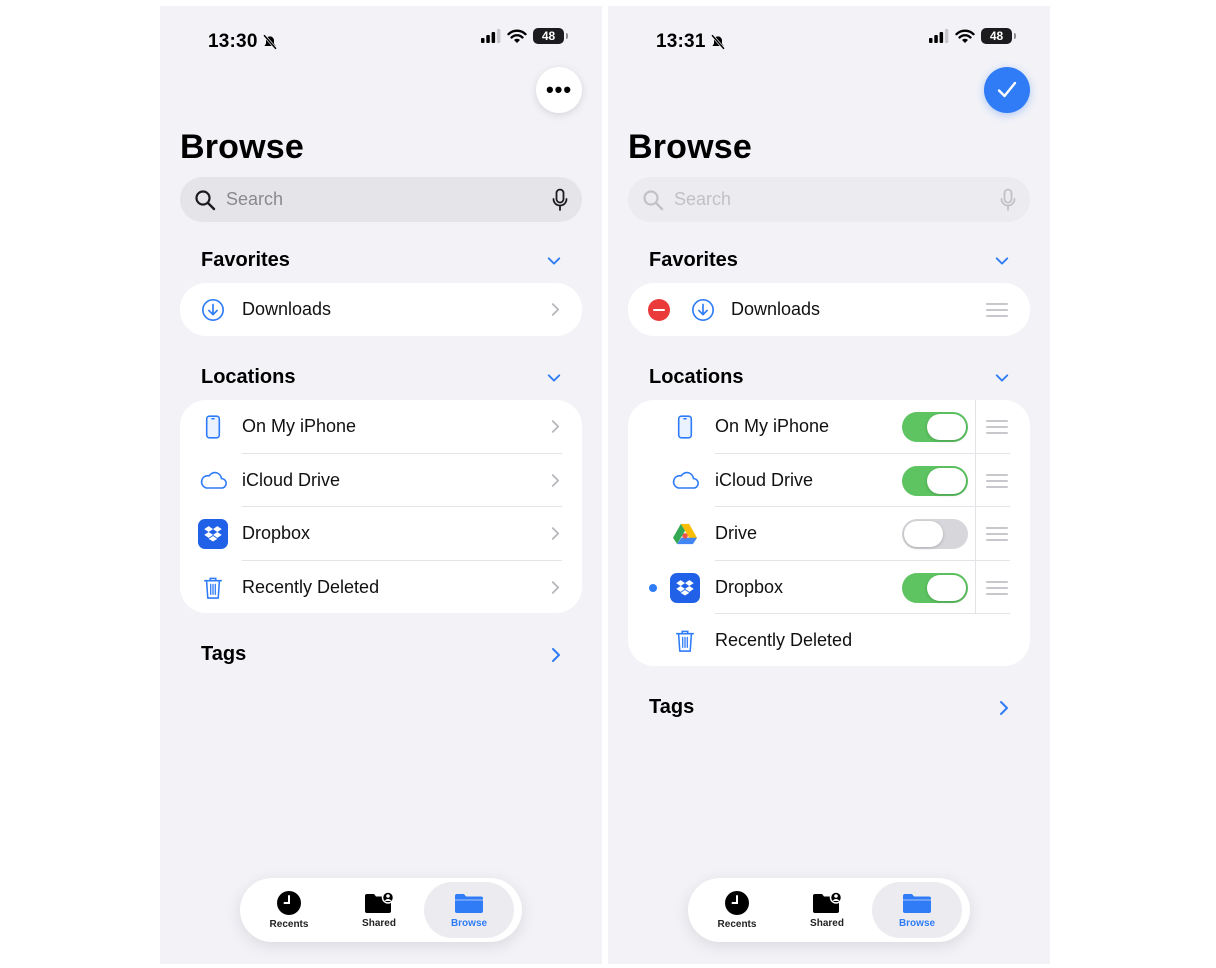  Describe the element at coordinates (772, 426) in the screenshot. I see `item-label: On My iPhone` at that location.